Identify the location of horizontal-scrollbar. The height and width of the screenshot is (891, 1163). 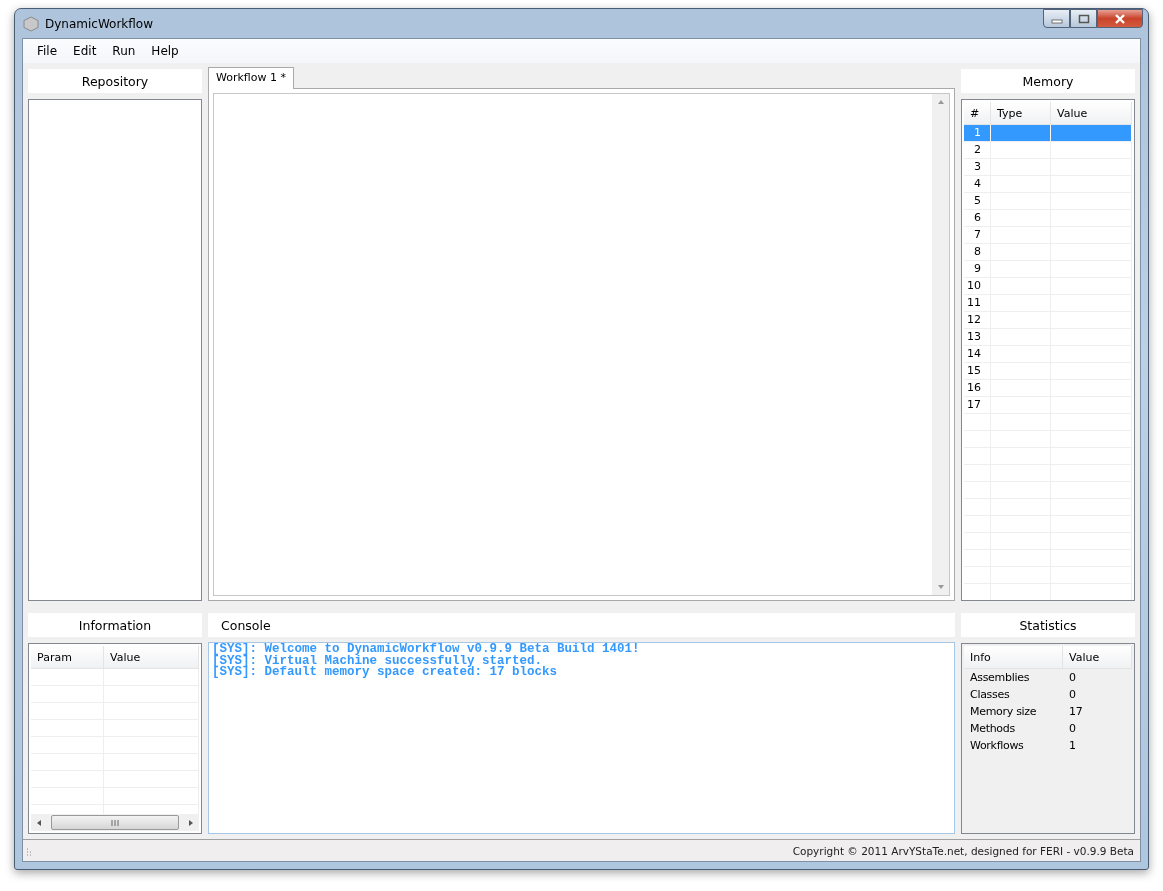
(115, 822).